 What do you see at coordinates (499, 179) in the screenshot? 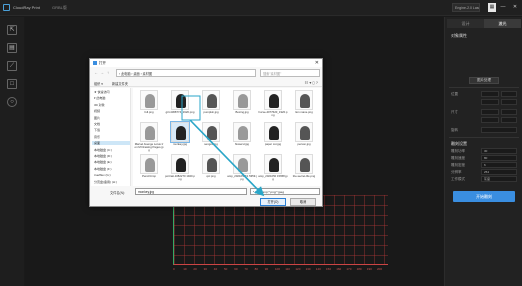
I see `mode-select: 灰度` at bounding box center [499, 179].